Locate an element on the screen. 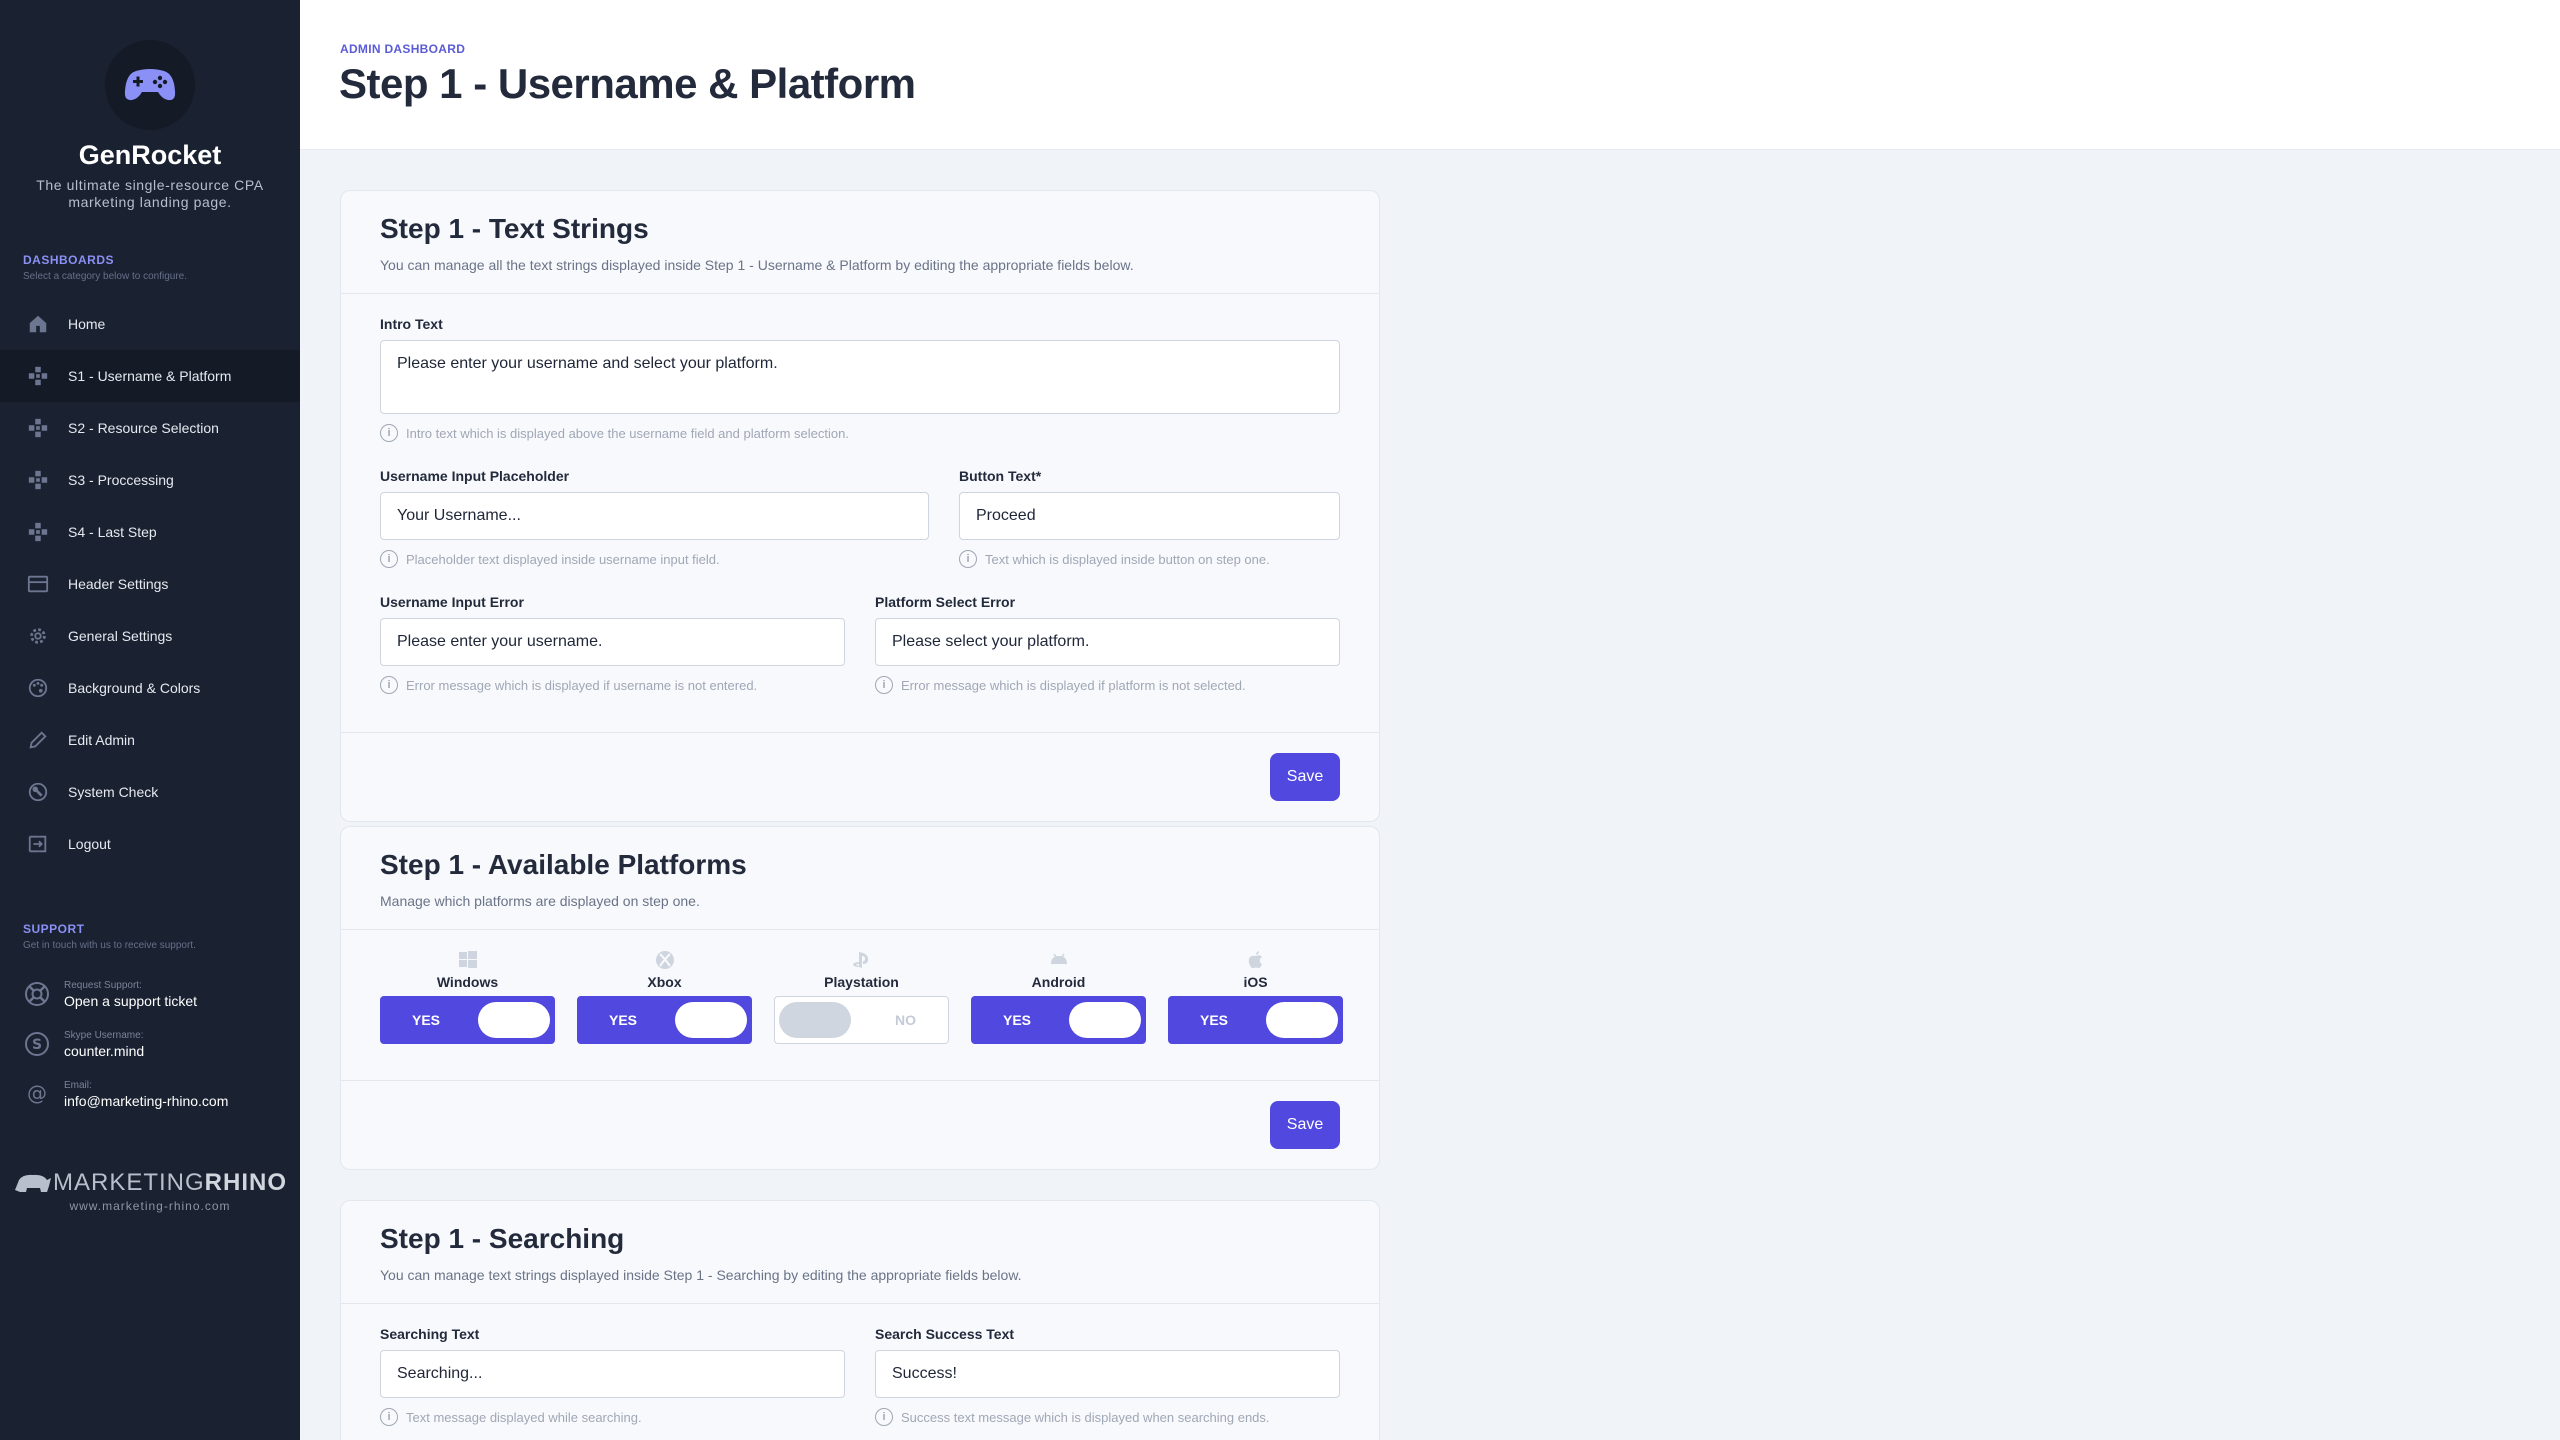 The image size is (2560, 1440). support-label: Email: is located at coordinates (78, 1085).